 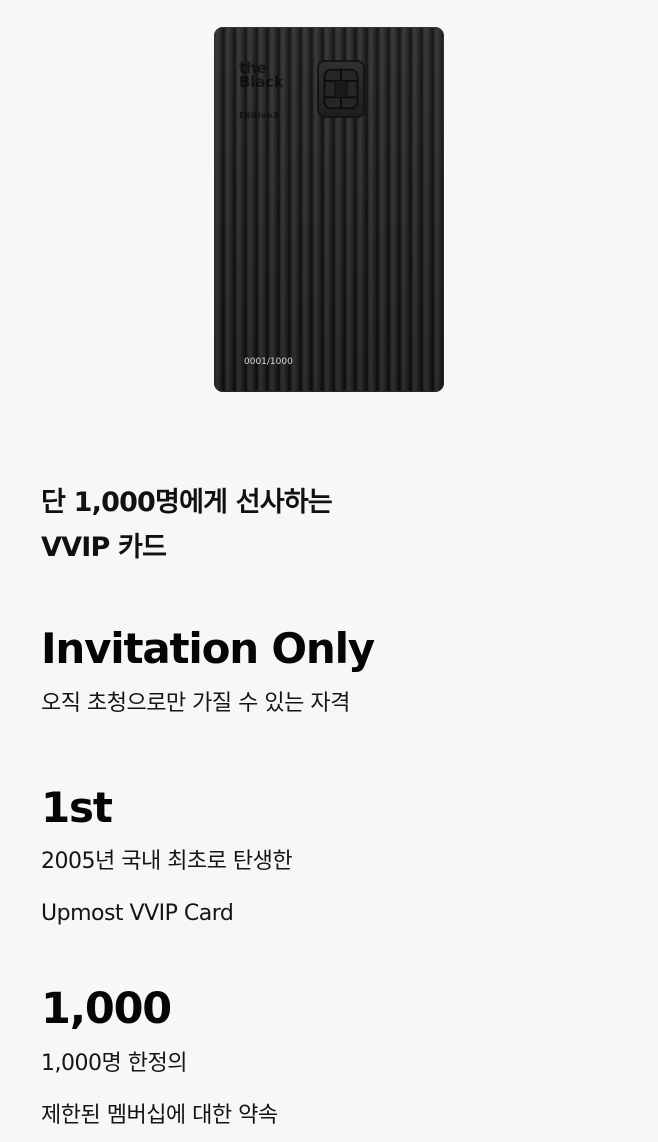 What do you see at coordinates (167, 888) in the screenshot?
I see `first-card-description: 2005년 국내 최초로 탄생한 Upmost VVIP Card` at bounding box center [167, 888].